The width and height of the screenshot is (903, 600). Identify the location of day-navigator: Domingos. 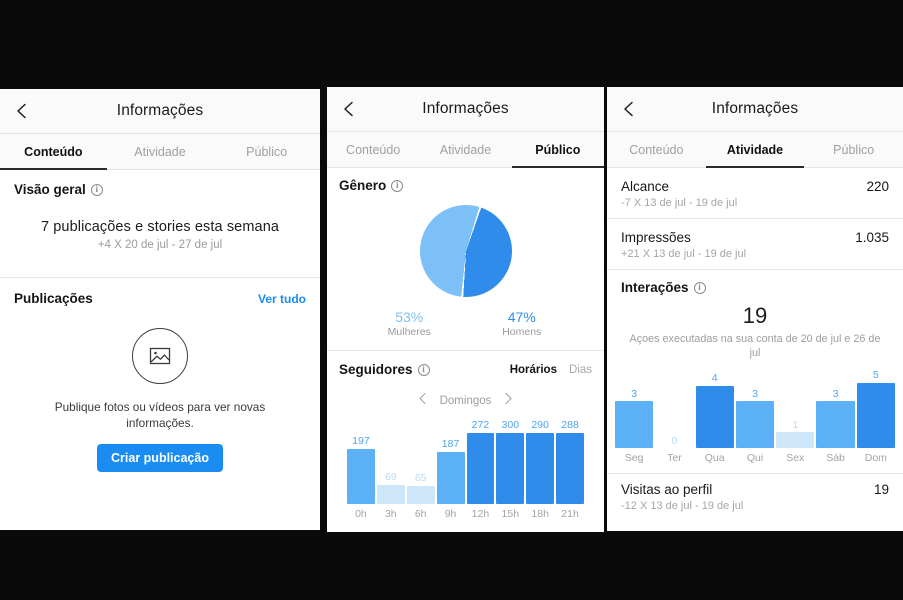
(465, 401).